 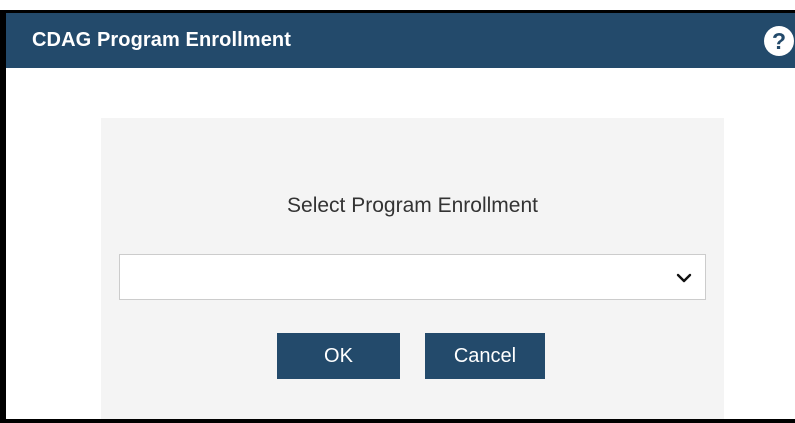 I want to click on select-prompt: Select Program Enrollment, so click(x=412, y=205).